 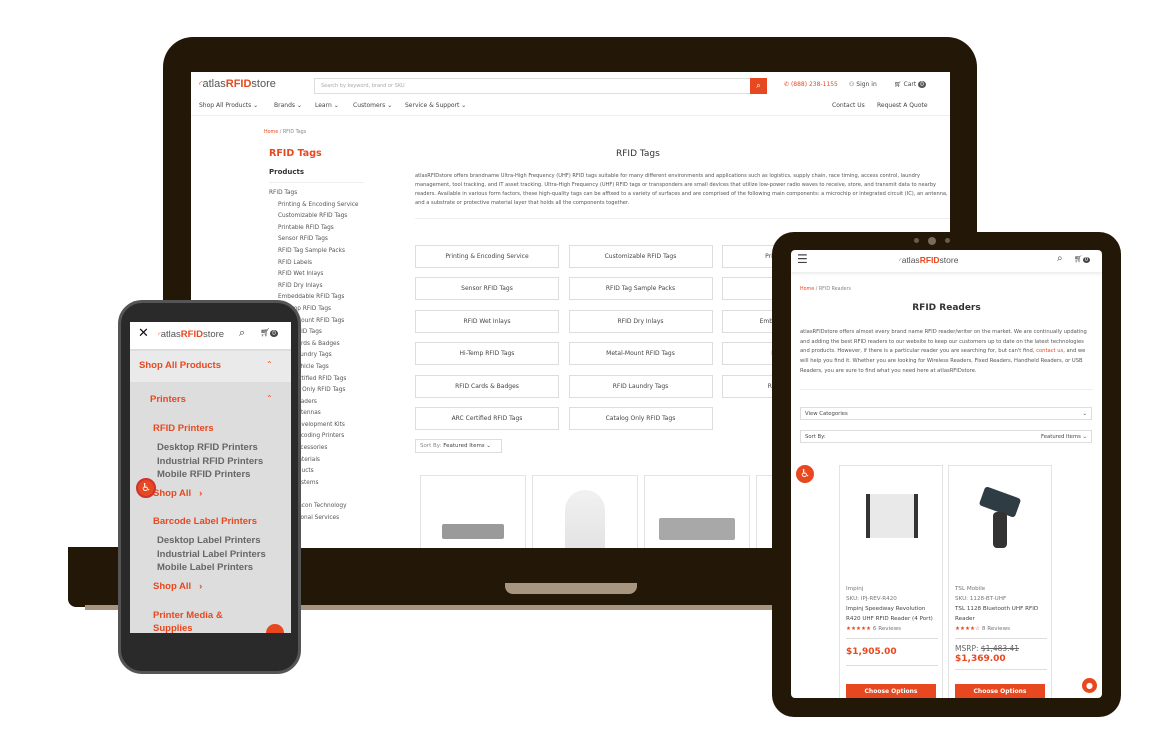 What do you see at coordinates (487, 256) in the screenshot?
I see `category-button: Printing & Encoding Service` at bounding box center [487, 256].